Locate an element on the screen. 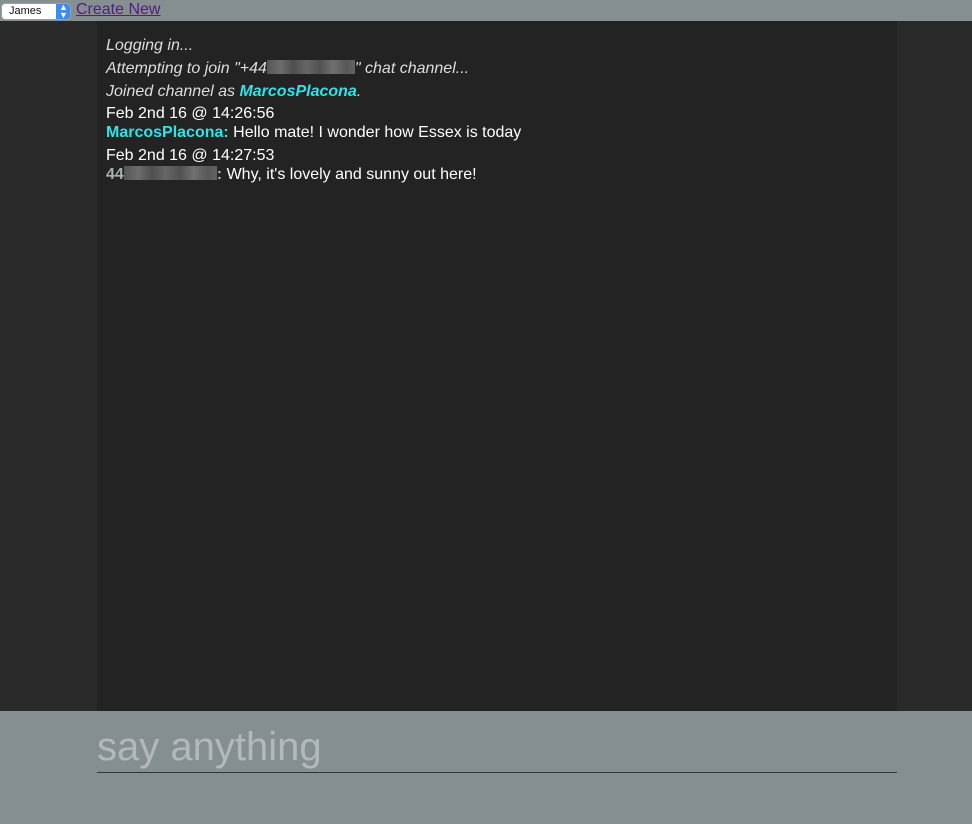  message-input is located at coordinates (497, 748).